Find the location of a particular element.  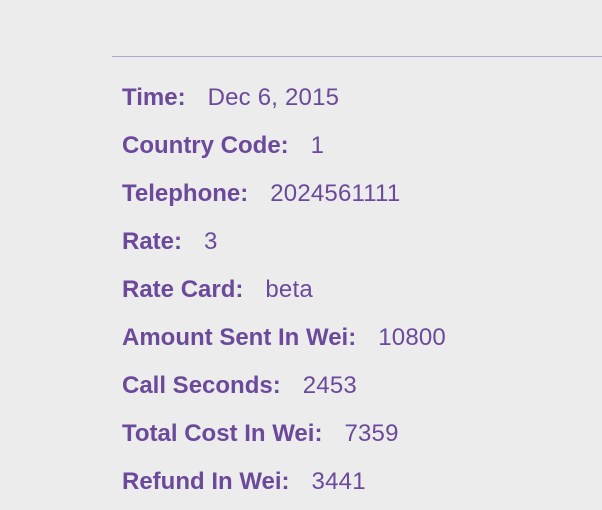

detail-row-country-code: Country Code: 1 is located at coordinates (284, 146).